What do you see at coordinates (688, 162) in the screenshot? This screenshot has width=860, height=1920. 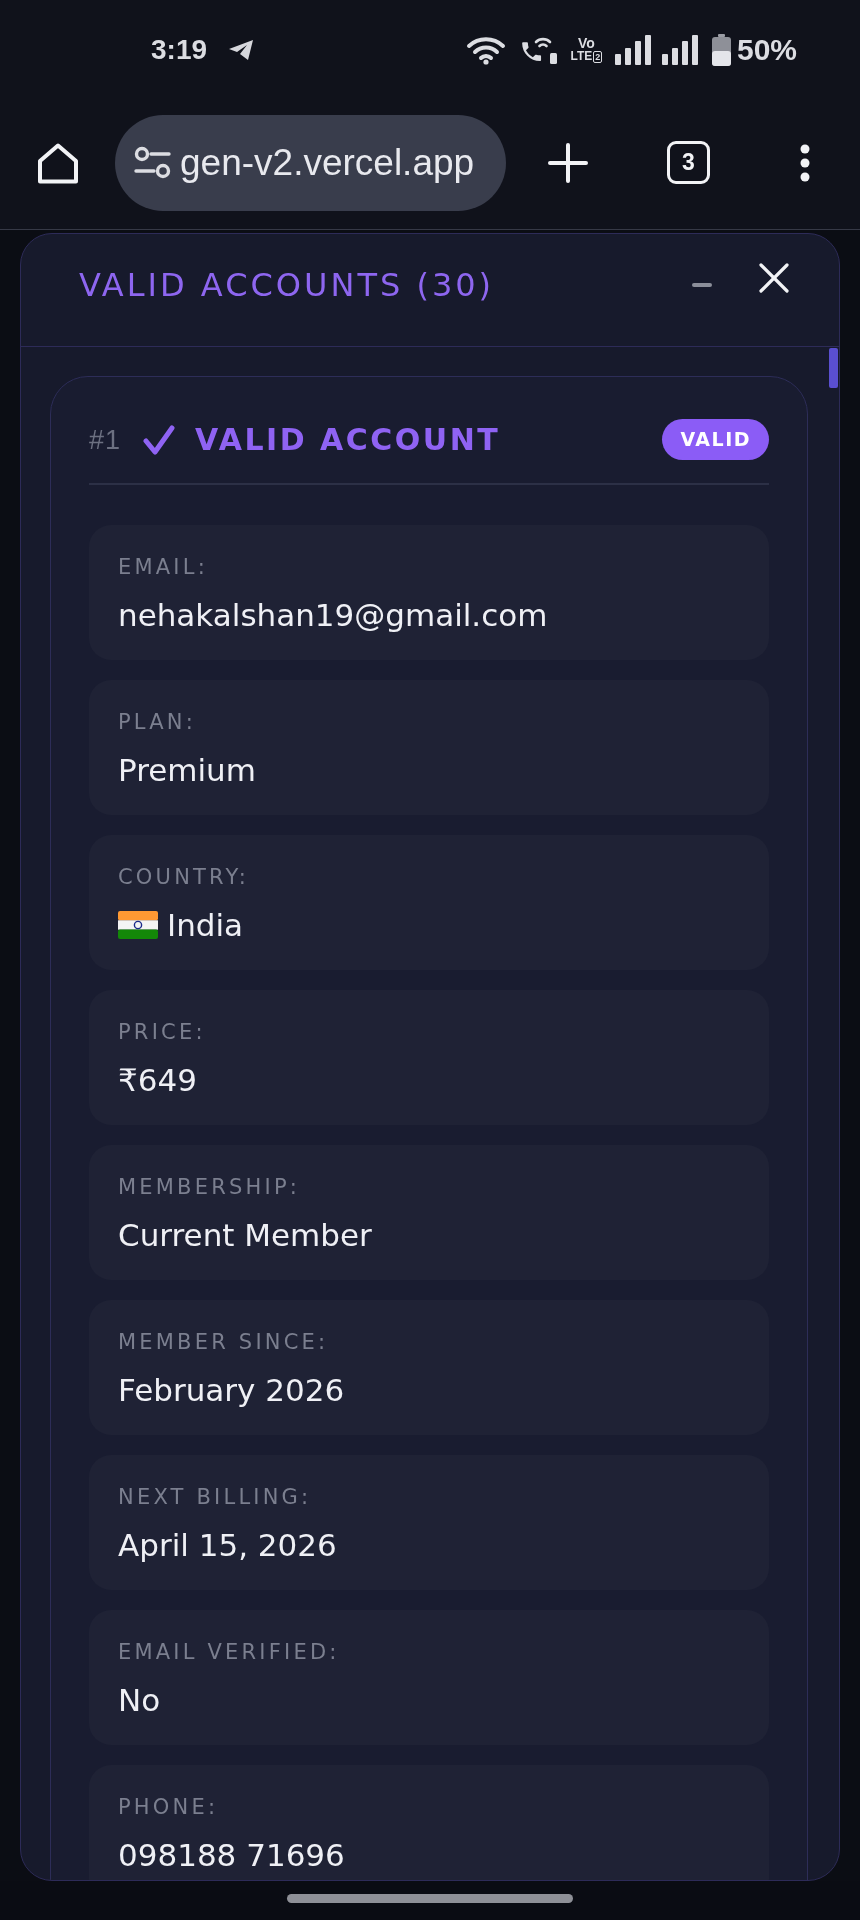 I see `tab-switcher-button: 3` at bounding box center [688, 162].